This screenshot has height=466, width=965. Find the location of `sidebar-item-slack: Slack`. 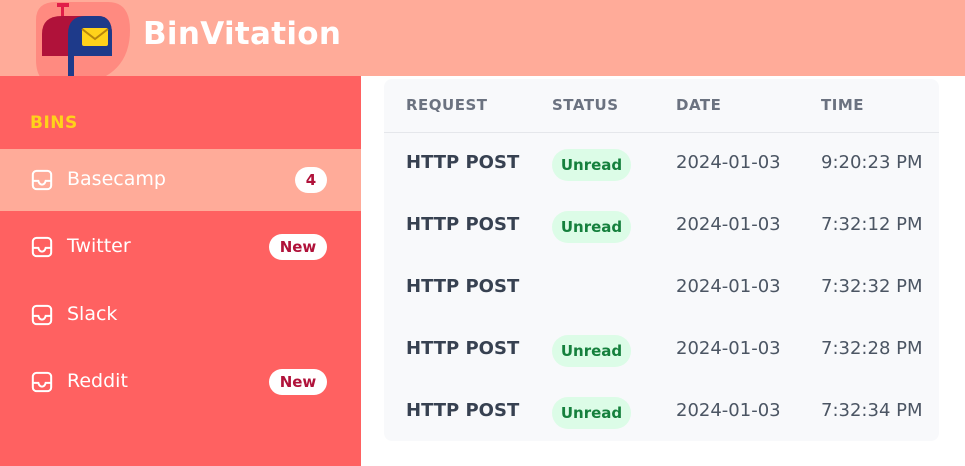

sidebar-item-slack: Slack is located at coordinates (180, 315).